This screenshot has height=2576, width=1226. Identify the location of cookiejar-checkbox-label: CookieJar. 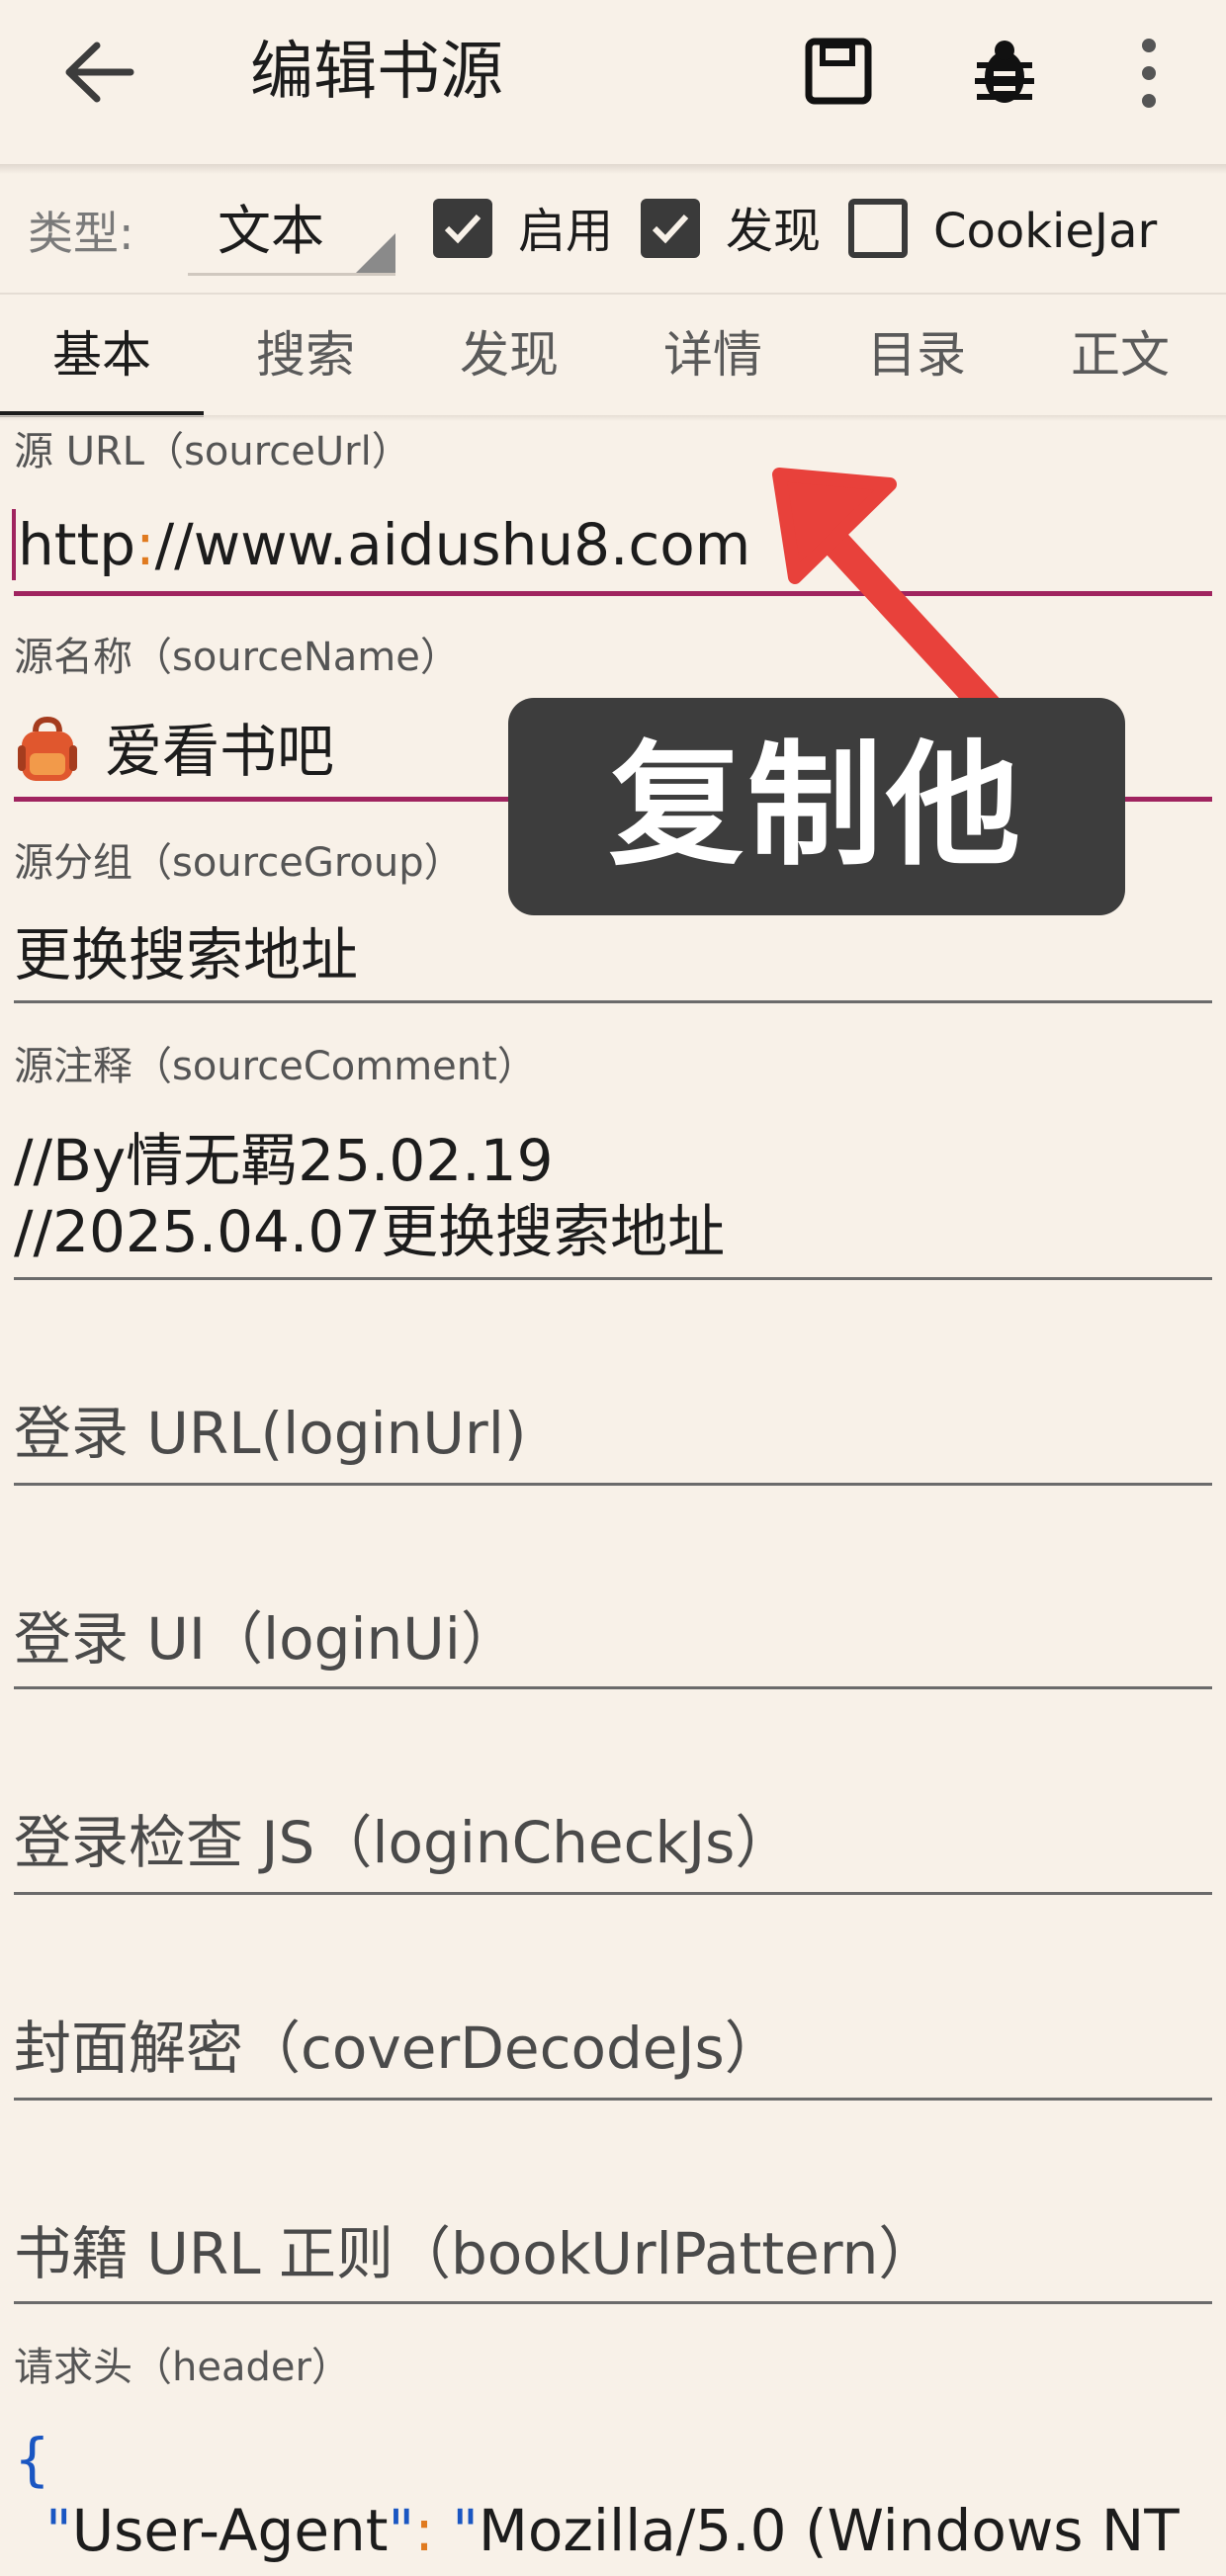
(1045, 231).